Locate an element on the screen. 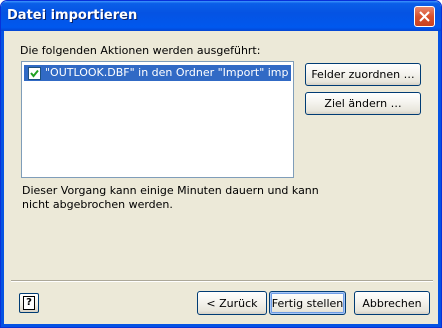 This screenshot has width=442, height=328. help-icon: ? is located at coordinates (29, 303).